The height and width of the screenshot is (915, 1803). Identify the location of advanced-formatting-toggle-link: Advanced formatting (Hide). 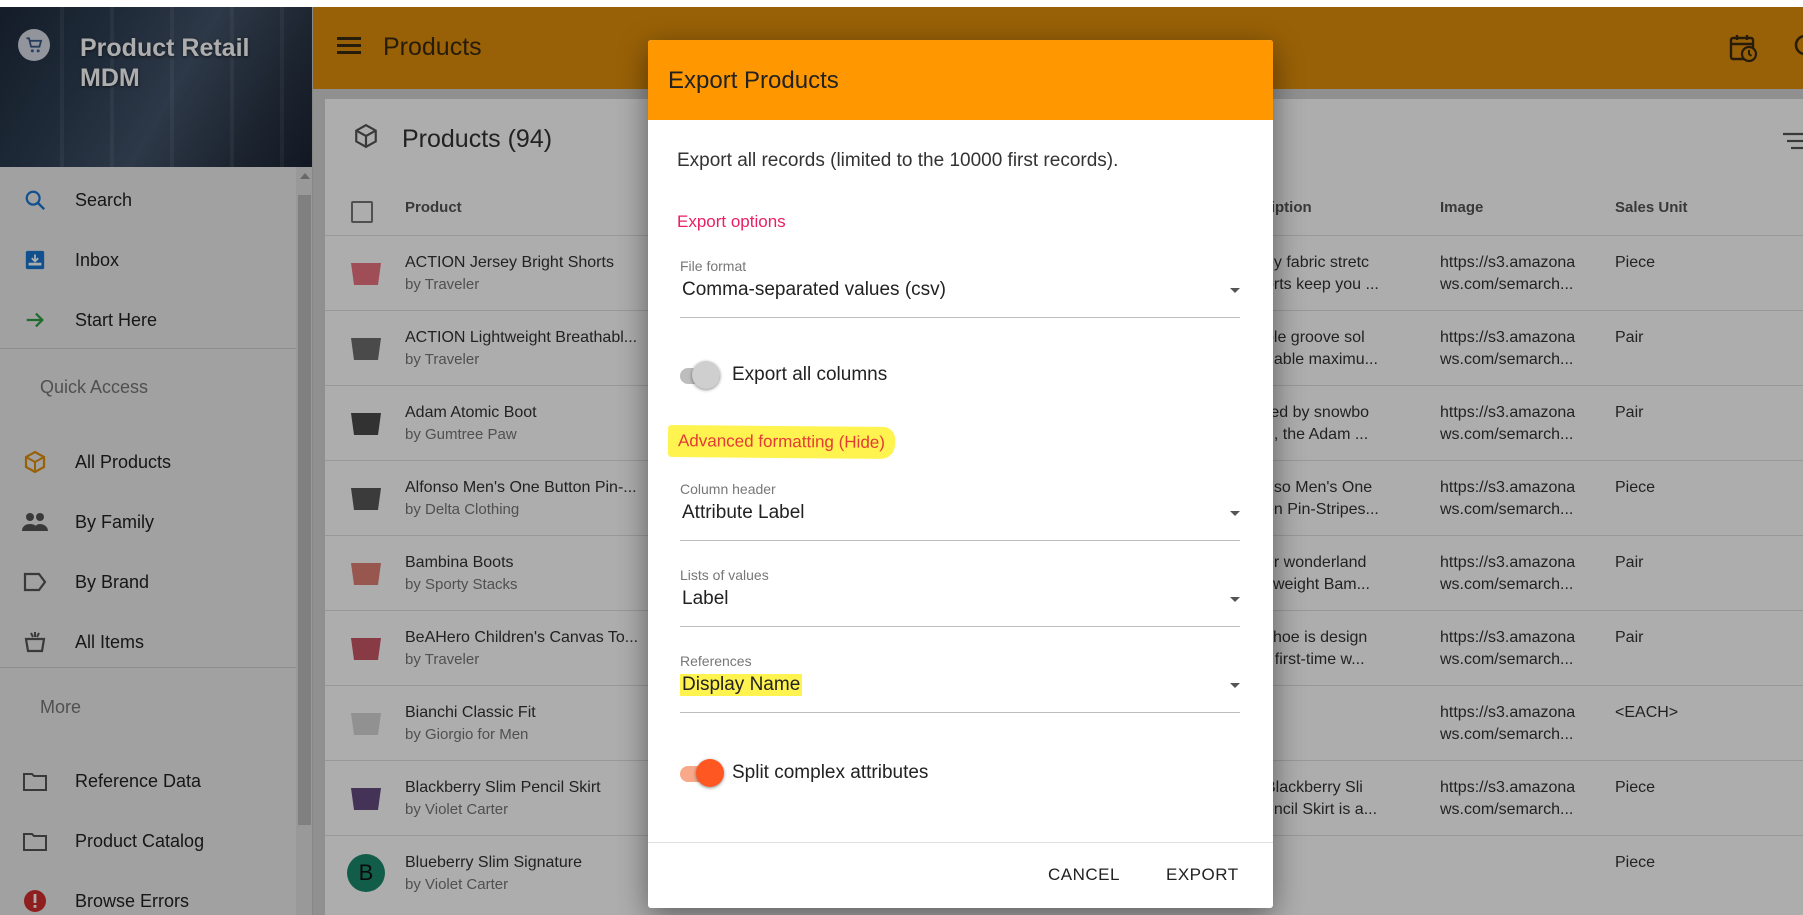
(781, 442).